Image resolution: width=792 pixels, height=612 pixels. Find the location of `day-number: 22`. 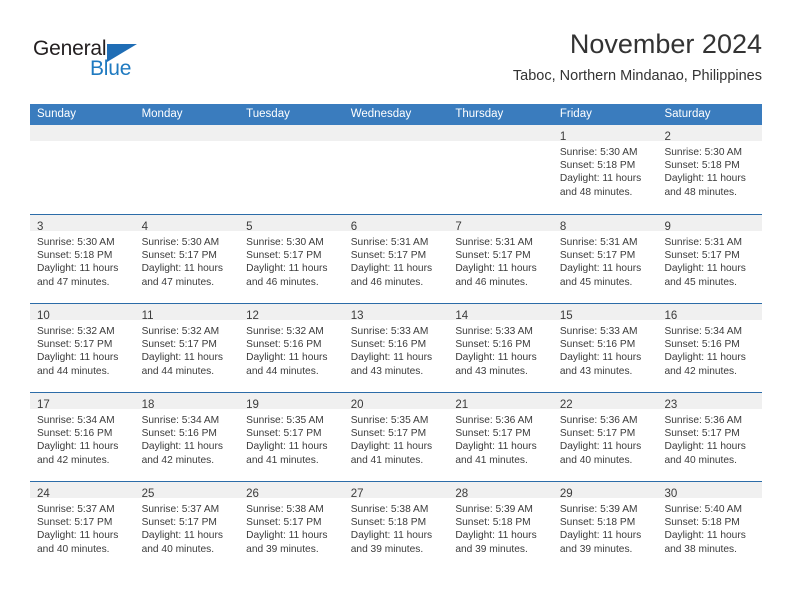

day-number: 22 is located at coordinates (566, 405).